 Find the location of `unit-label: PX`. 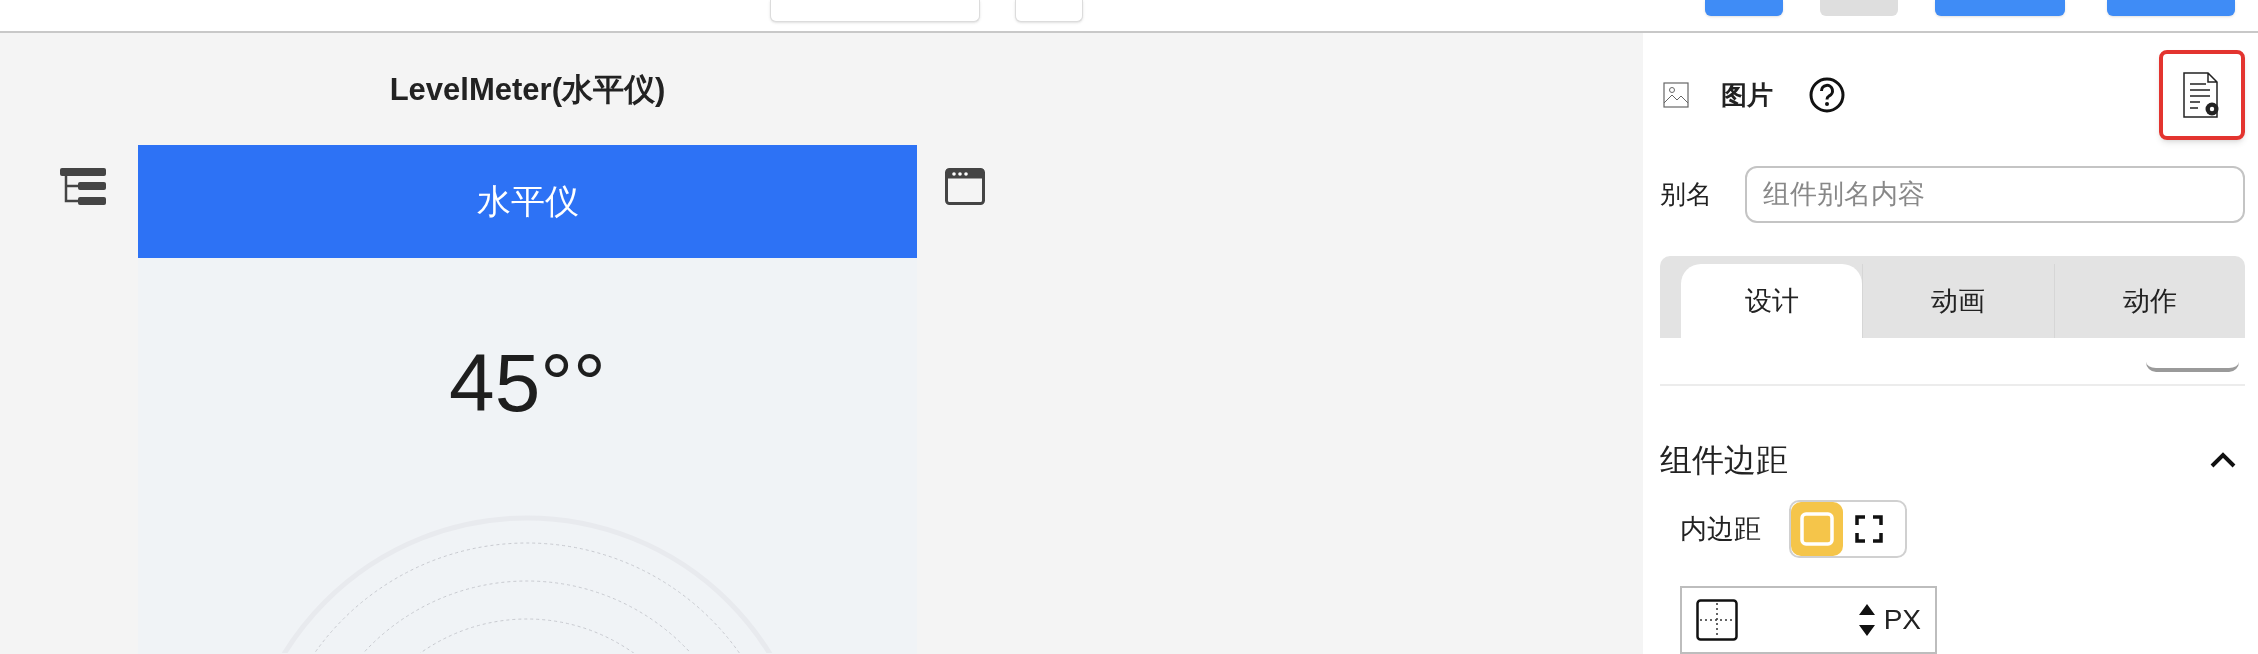

unit-label: PX is located at coordinates (1902, 620).